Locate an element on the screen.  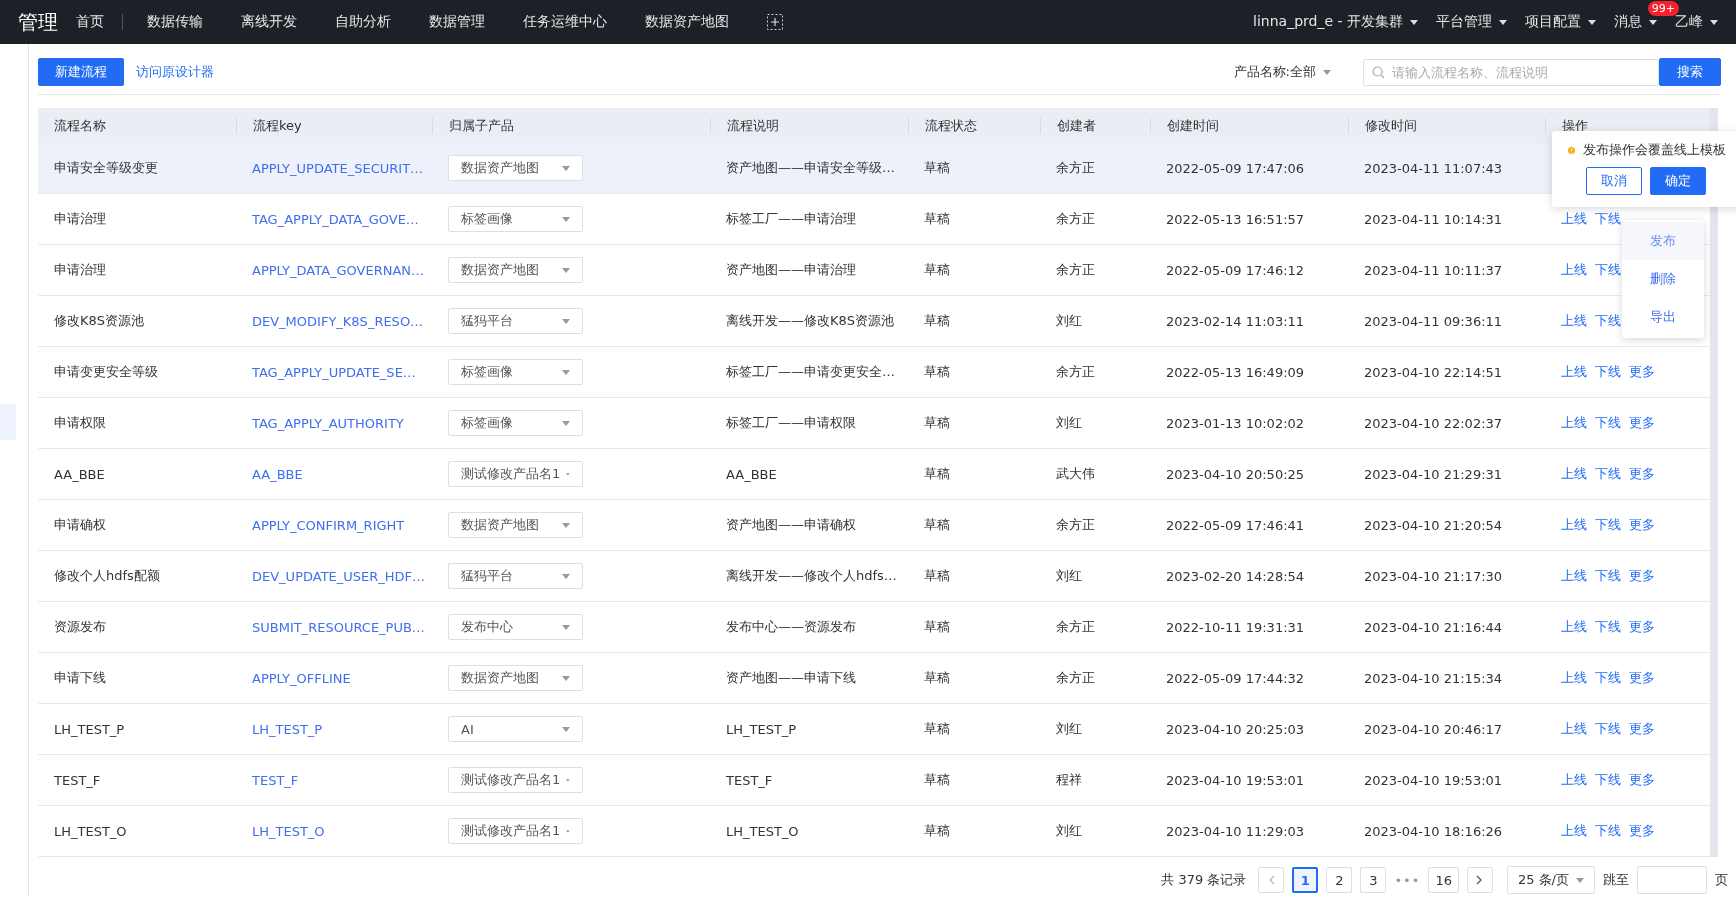
jump-page-field is located at coordinates (1672, 880).